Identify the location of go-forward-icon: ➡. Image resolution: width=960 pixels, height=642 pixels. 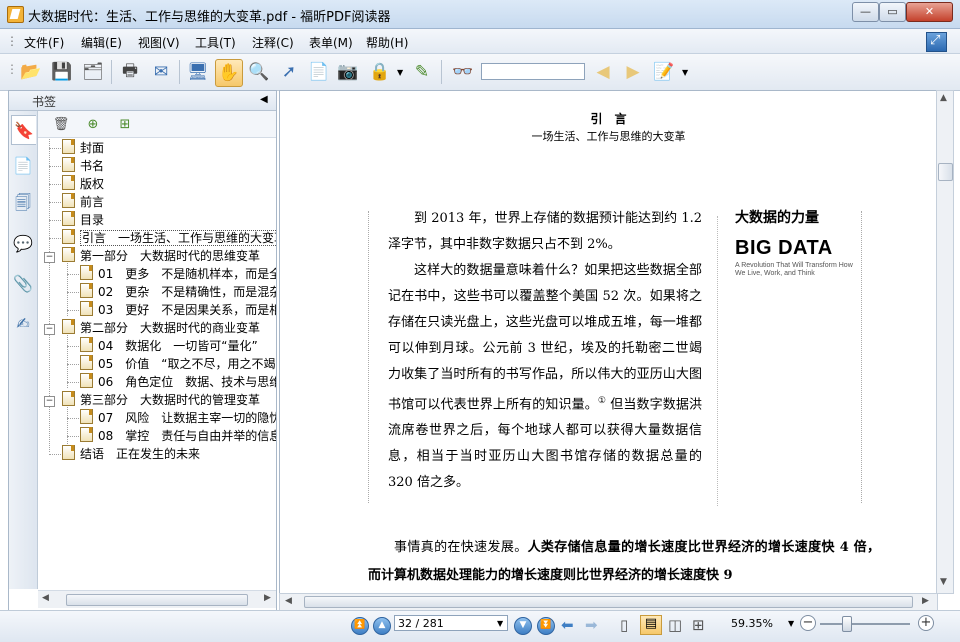
(591, 625).